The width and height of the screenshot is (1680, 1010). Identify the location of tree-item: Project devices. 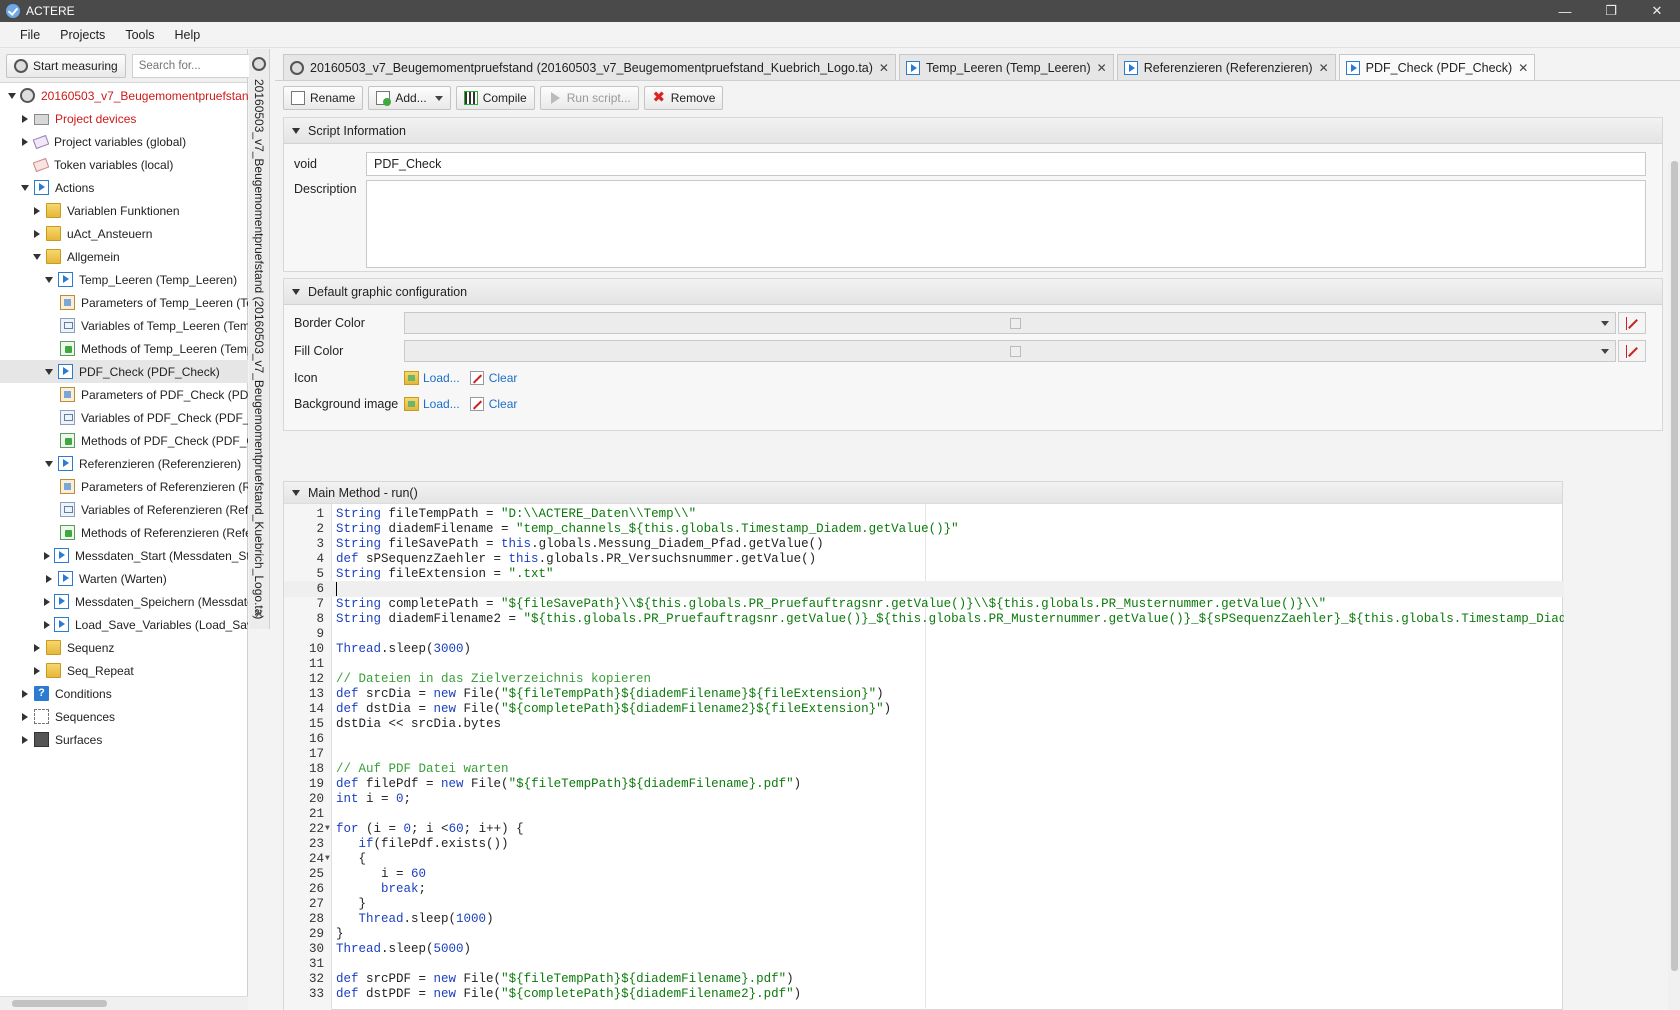
(124, 118).